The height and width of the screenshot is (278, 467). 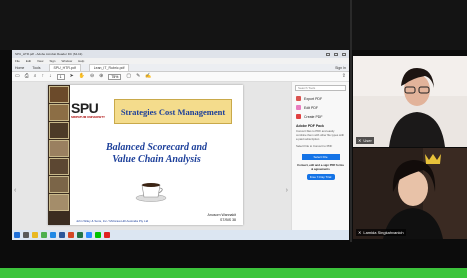 I want to click on print-icon: ⎙, so click(x=27, y=76).